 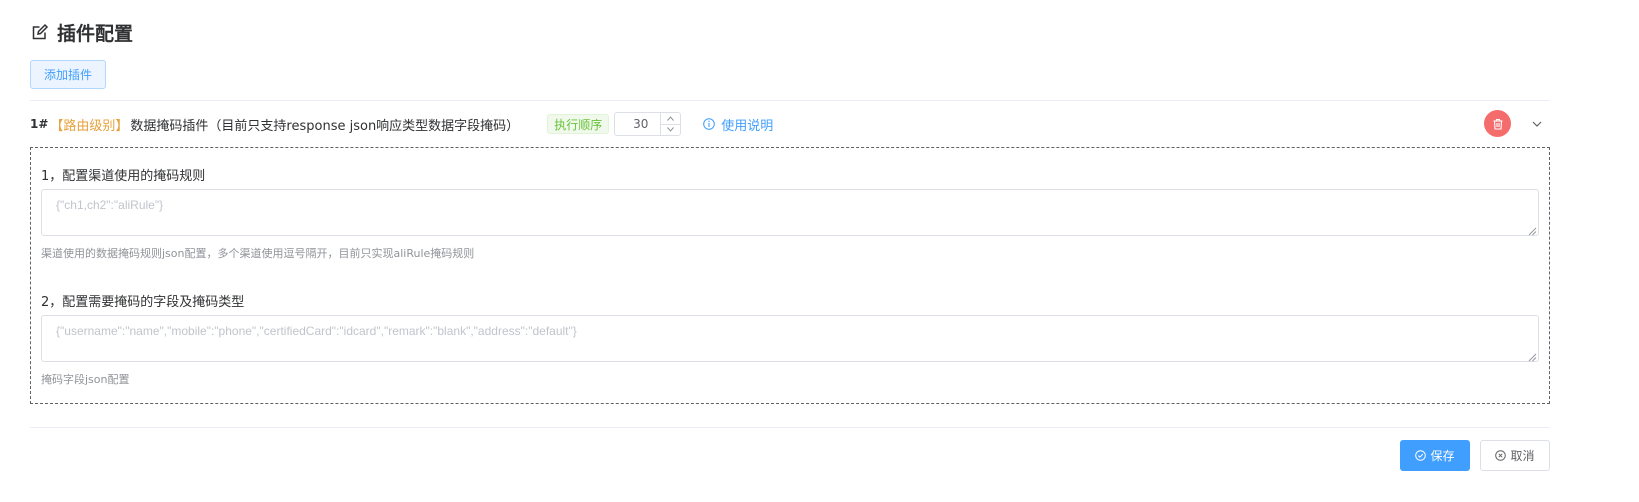 I want to click on save-button: 保存, so click(x=1435, y=455).